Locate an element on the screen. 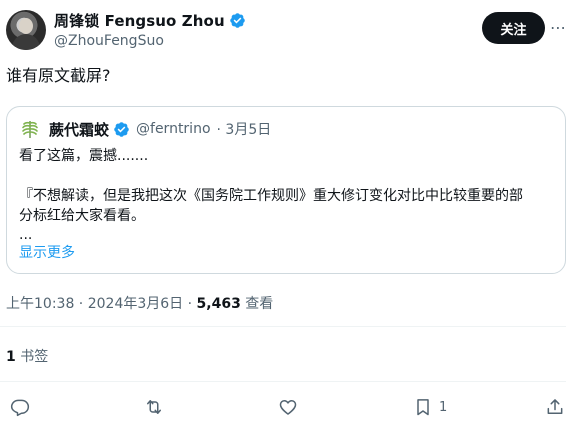 The height and width of the screenshot is (430, 566). heart-icon is located at coordinates (288, 407).